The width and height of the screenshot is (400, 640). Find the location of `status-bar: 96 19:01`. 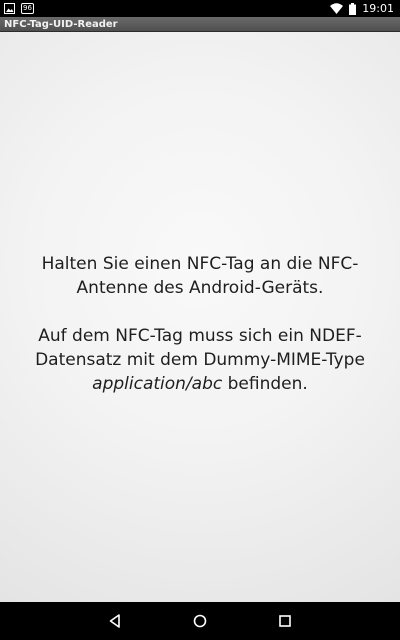

status-bar: 96 19:01 is located at coordinates (200, 8).